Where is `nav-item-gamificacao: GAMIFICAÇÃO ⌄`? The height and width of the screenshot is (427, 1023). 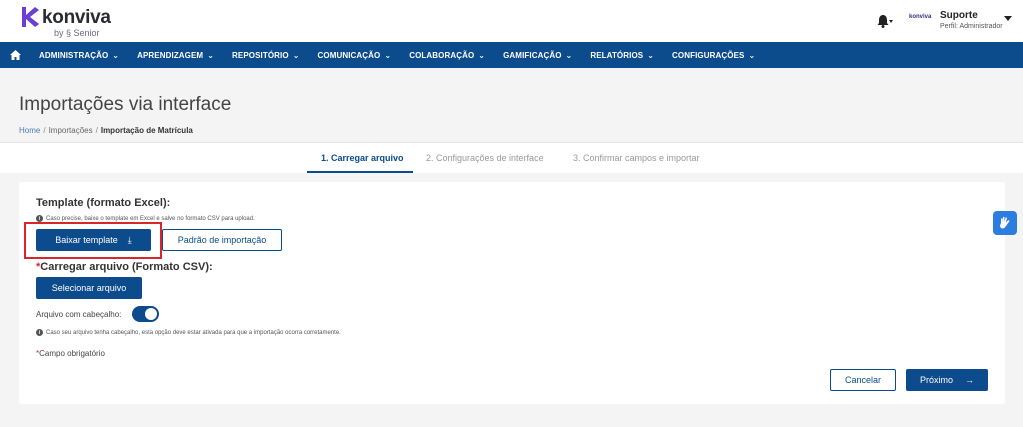 nav-item-gamificacao: GAMIFICAÇÃO ⌄ is located at coordinates (537, 55).